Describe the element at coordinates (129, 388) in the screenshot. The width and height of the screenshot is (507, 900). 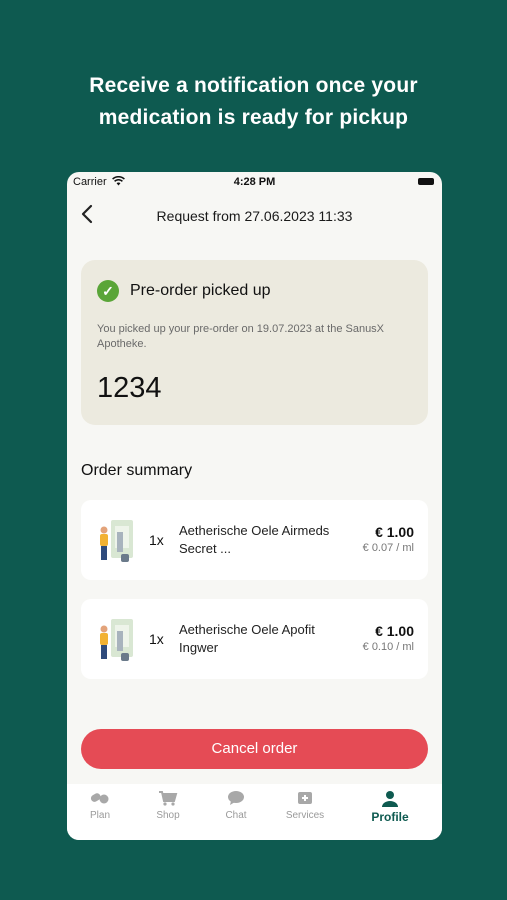
I see `pickup-code: 1234` at that location.